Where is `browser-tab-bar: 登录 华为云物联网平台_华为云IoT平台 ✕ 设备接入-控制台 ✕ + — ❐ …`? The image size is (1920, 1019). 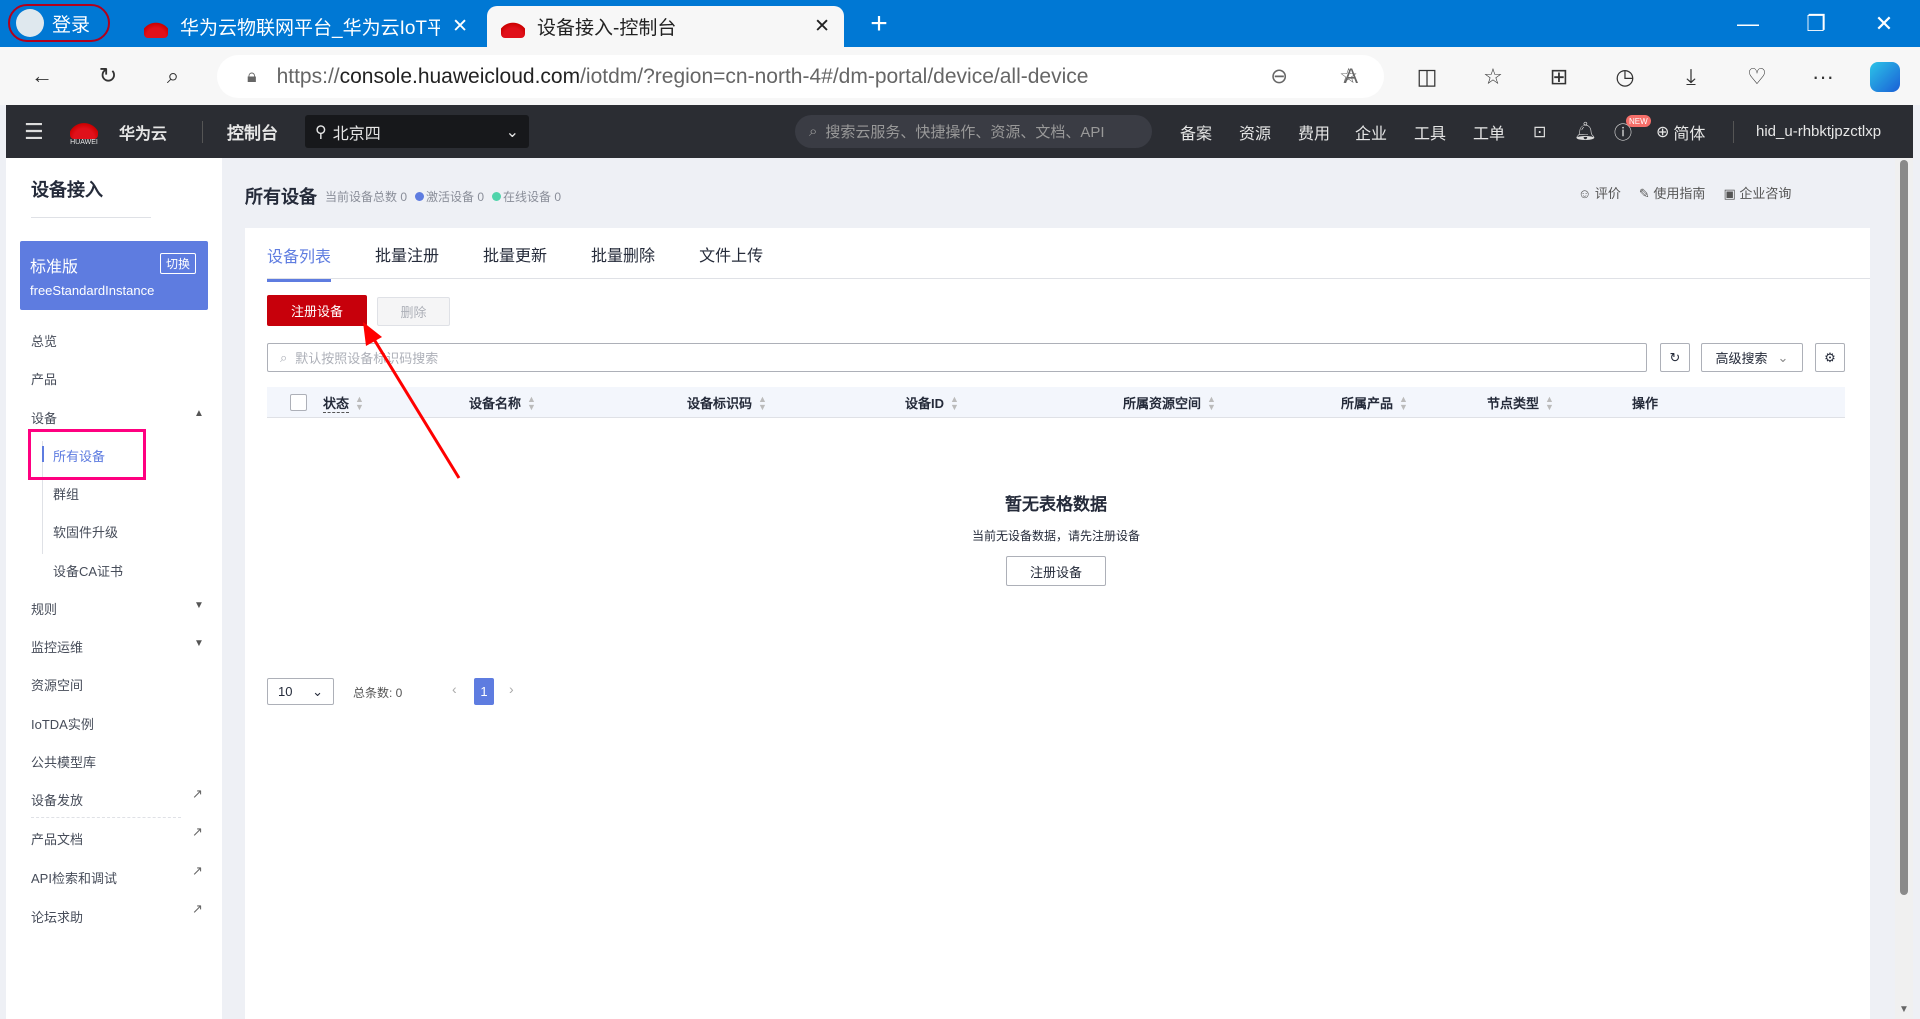 browser-tab-bar: 登录 华为云物联网平台_华为云IoT平台 ✕ 设备接入-控制台 ✕ + — ❐ … is located at coordinates (960, 23).